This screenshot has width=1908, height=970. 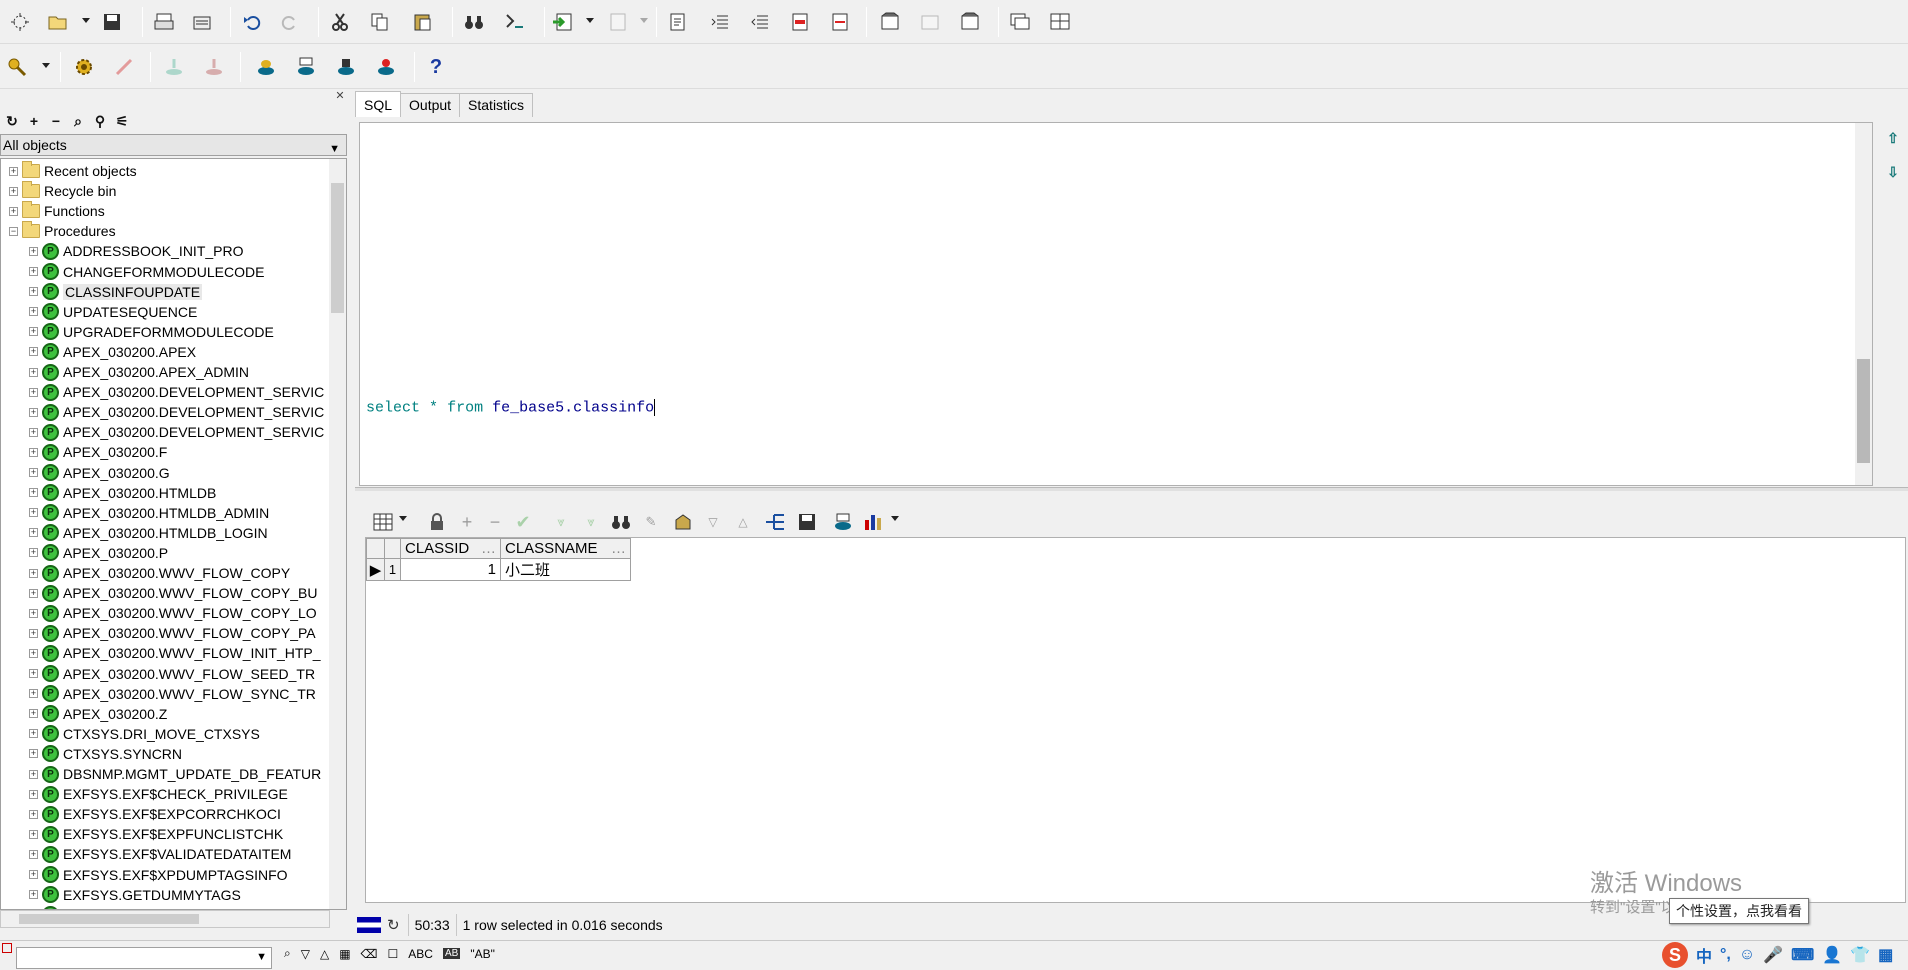 What do you see at coordinates (380, 22) in the screenshot?
I see `copy-icon` at bounding box center [380, 22].